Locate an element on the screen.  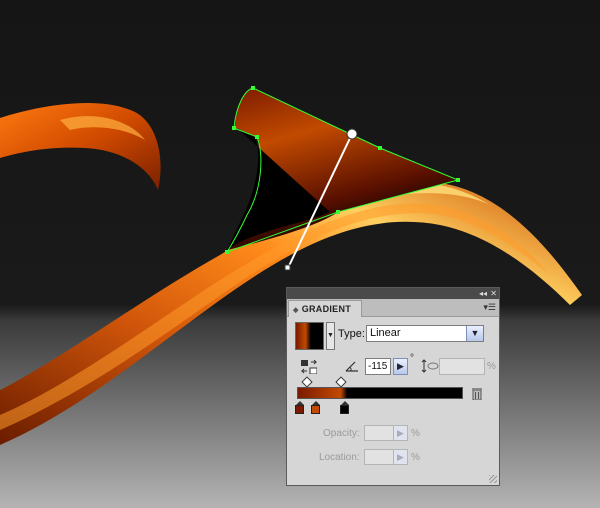
angle-icon is located at coordinates (351, 366).